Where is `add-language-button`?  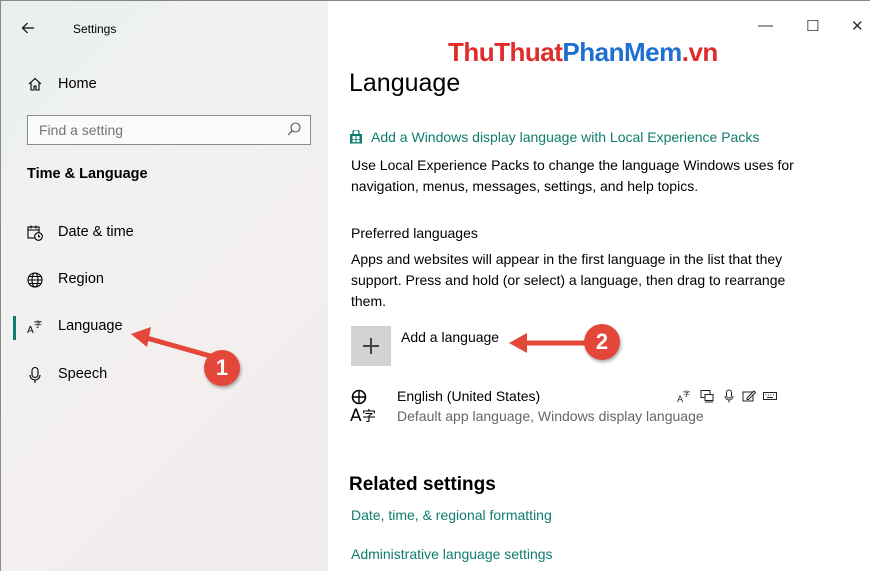
add-language-button is located at coordinates (371, 346).